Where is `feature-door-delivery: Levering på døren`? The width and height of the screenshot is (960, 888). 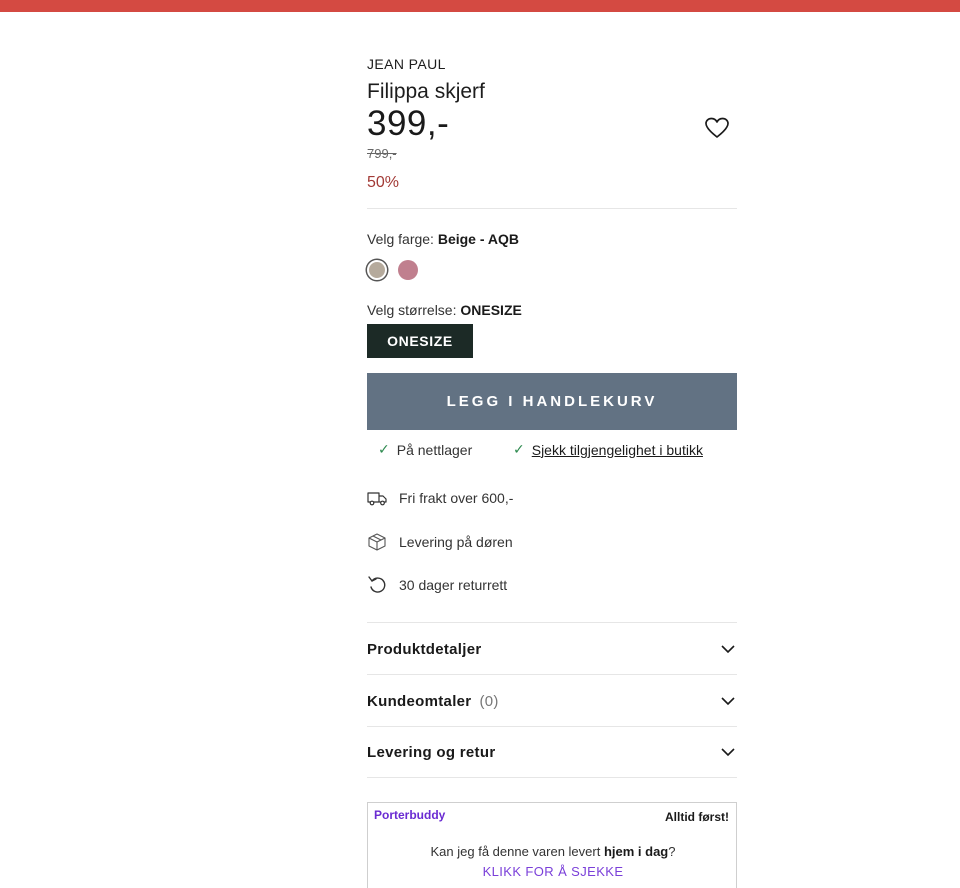
feature-door-delivery: Levering på døren is located at coordinates (440, 542).